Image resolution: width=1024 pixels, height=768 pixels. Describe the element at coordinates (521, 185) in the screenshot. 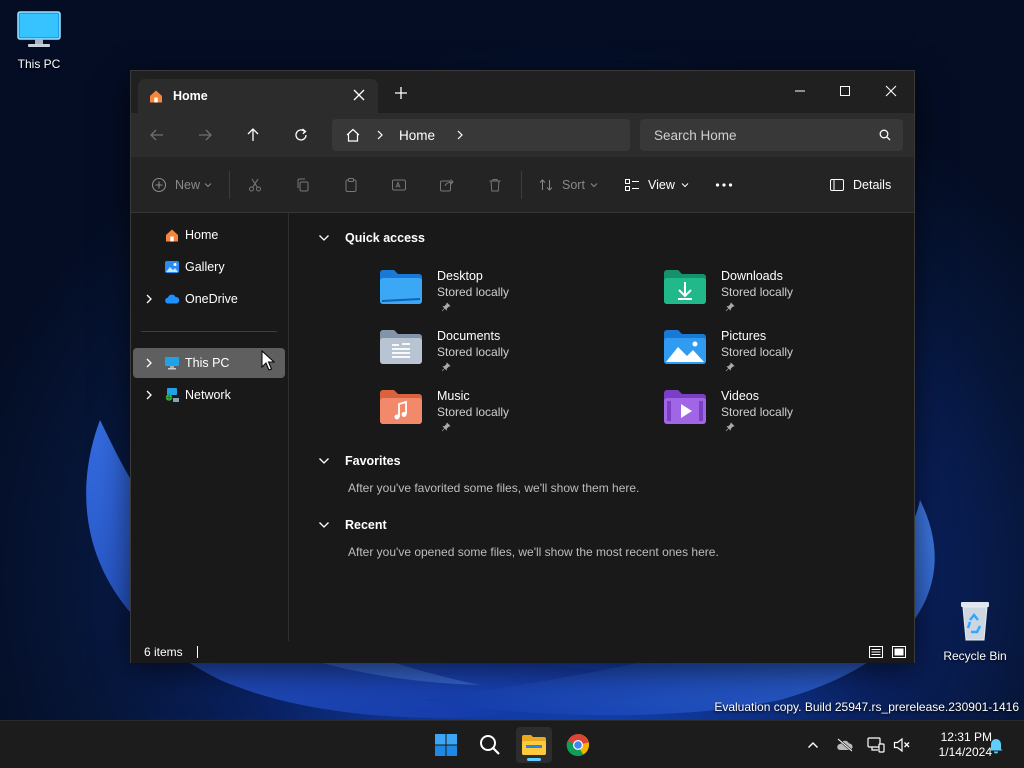

I see `separator` at that location.